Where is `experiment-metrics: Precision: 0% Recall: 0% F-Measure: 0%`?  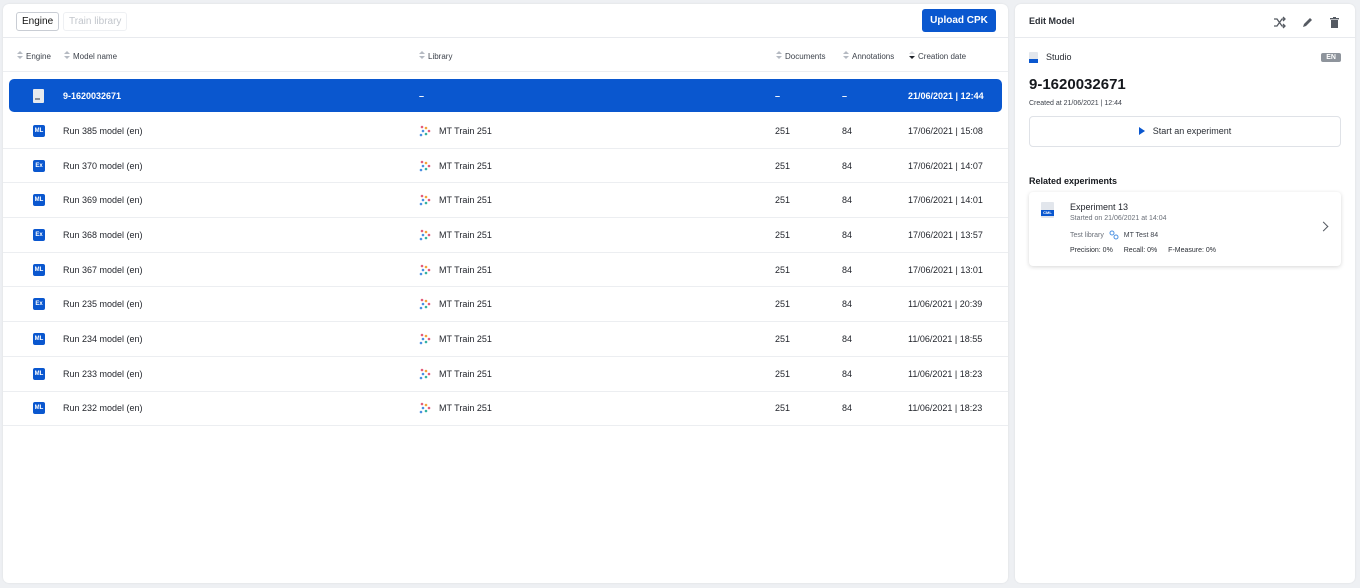 experiment-metrics: Precision: 0% Recall: 0% F-Measure: 0% is located at coordinates (1147, 250).